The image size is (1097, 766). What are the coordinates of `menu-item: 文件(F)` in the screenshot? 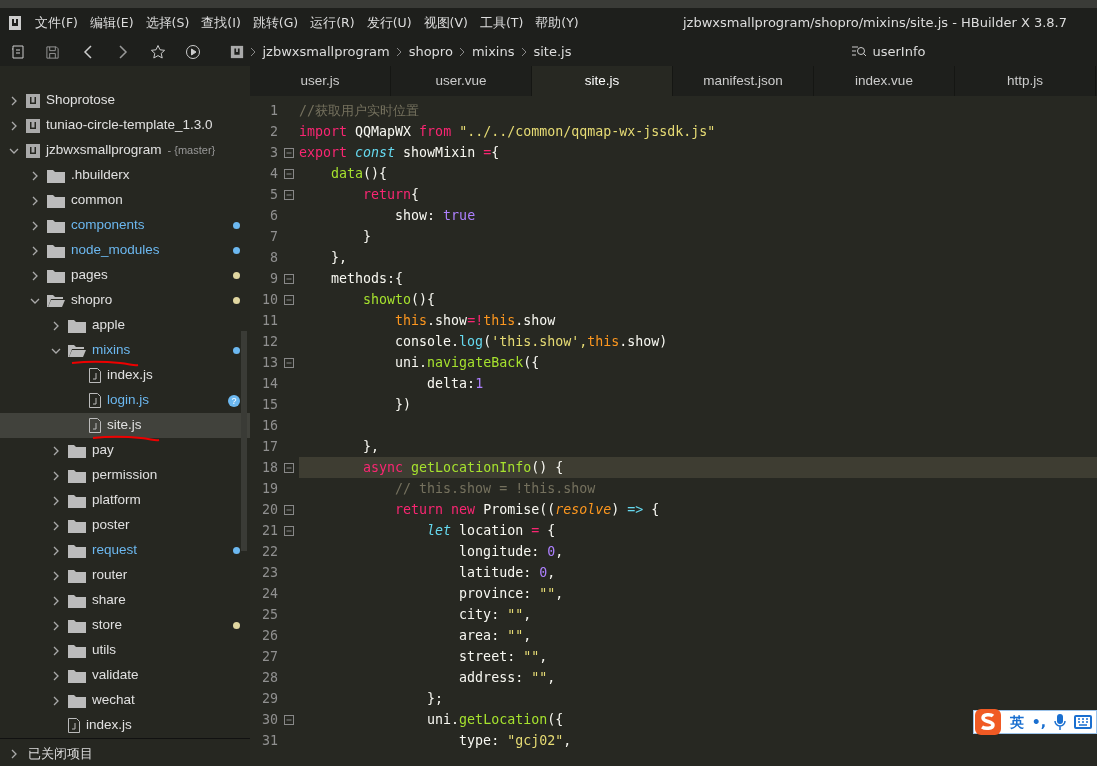 It's located at (56, 23).